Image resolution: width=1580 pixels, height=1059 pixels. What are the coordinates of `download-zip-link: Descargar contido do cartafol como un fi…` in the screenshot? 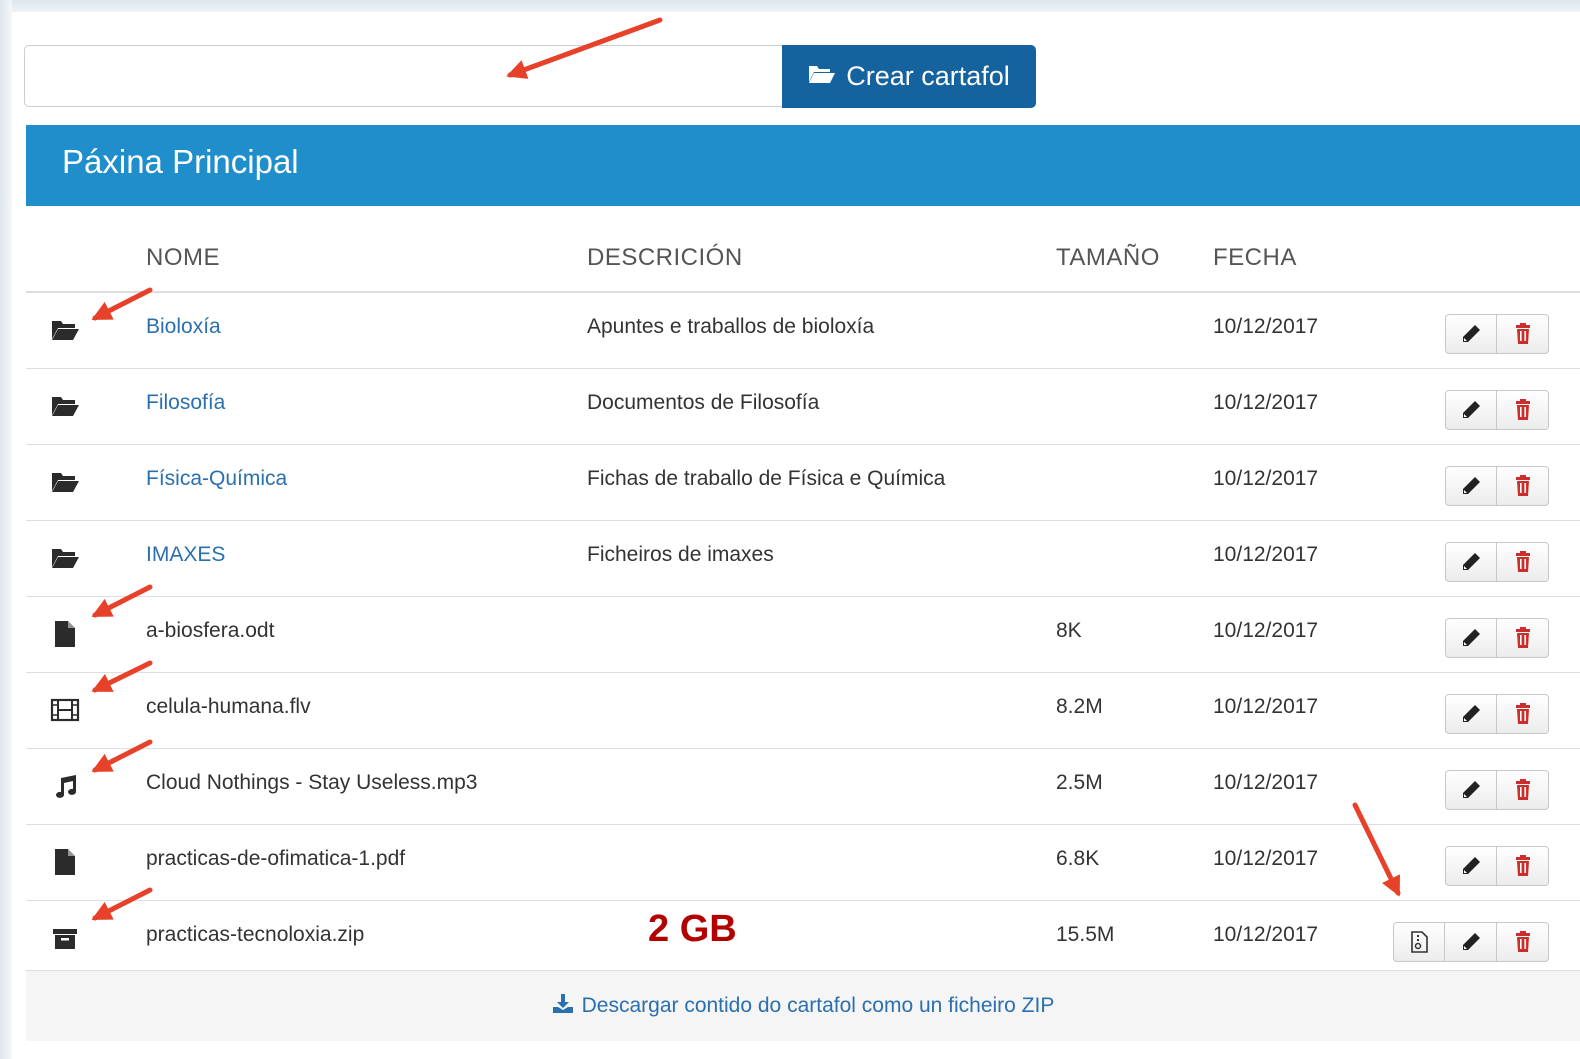 It's located at (803, 1005).